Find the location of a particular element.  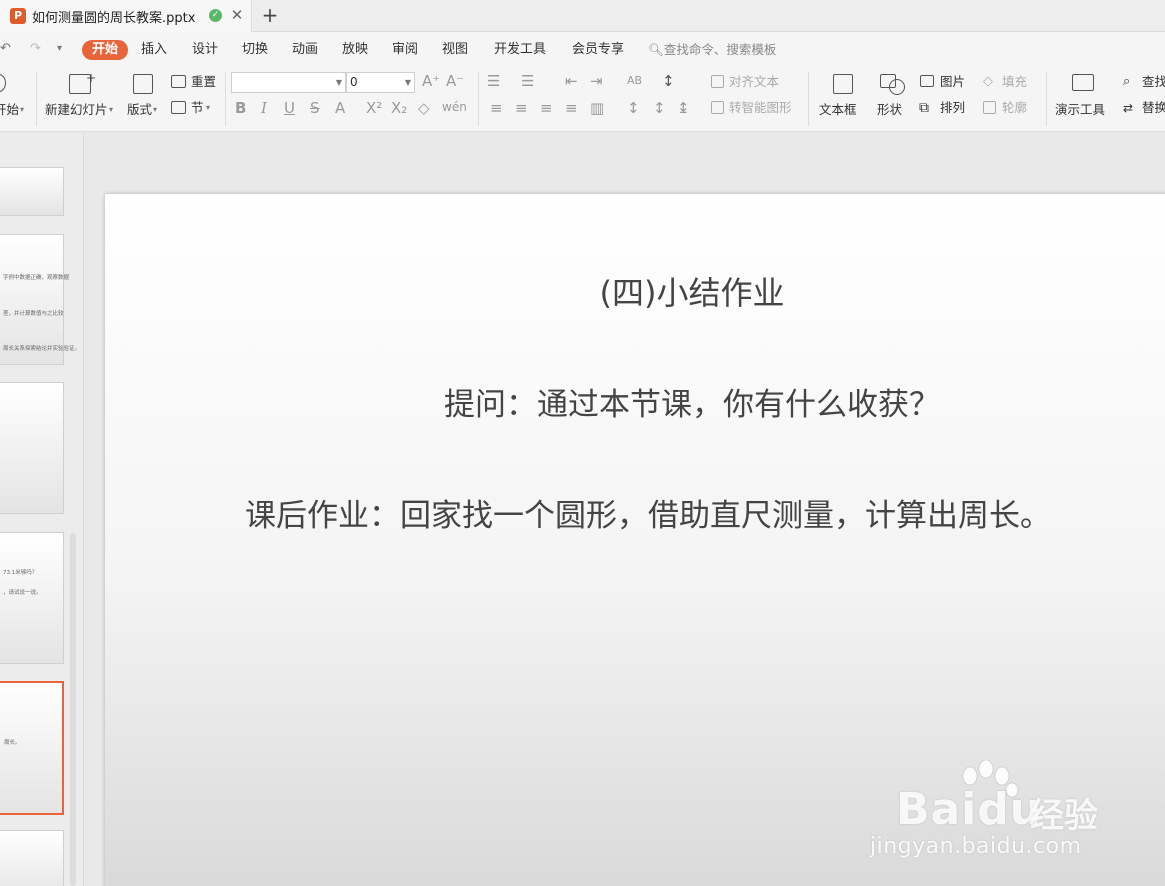

tab-review: 审阅 is located at coordinates (405, 50).